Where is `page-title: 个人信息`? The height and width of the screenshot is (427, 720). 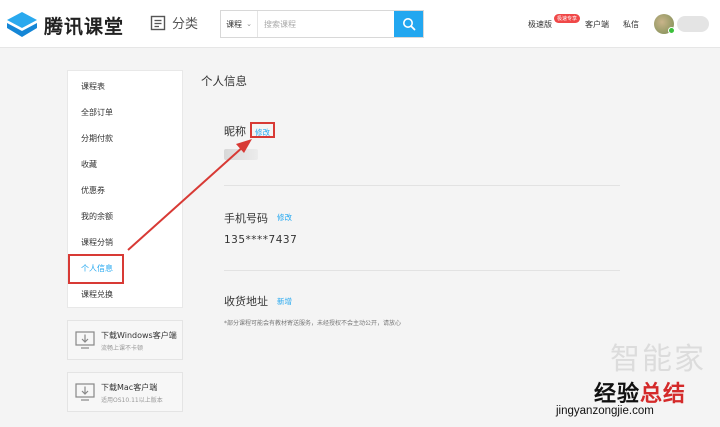 page-title: 个人信息 is located at coordinates (224, 81).